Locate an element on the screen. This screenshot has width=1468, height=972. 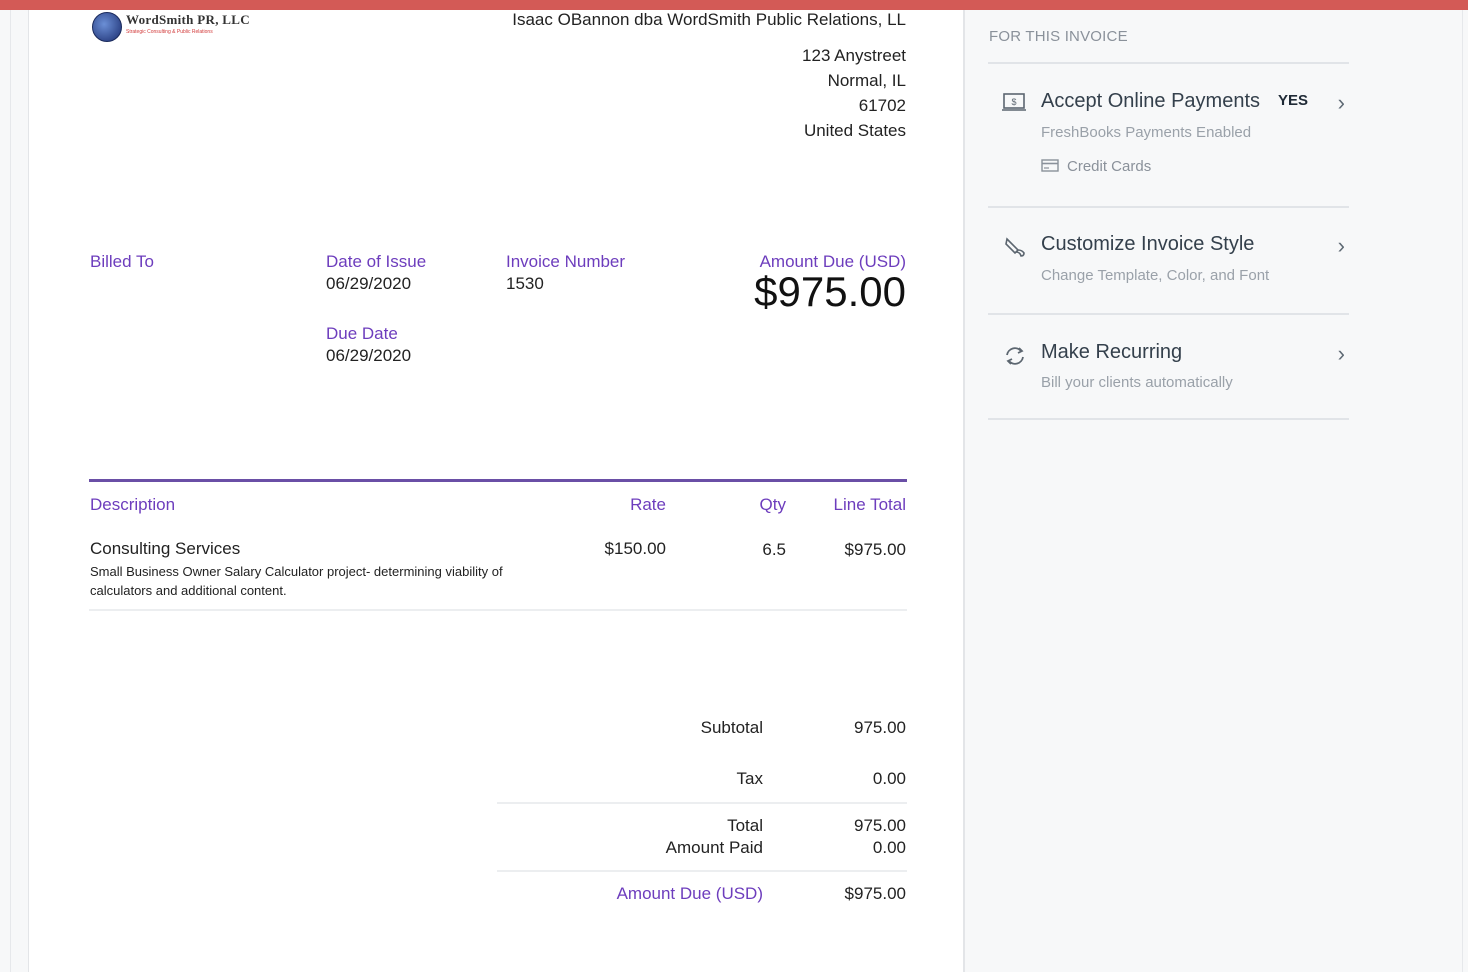
totals-amount-due-value: $975.00 is located at coordinates (875, 893).